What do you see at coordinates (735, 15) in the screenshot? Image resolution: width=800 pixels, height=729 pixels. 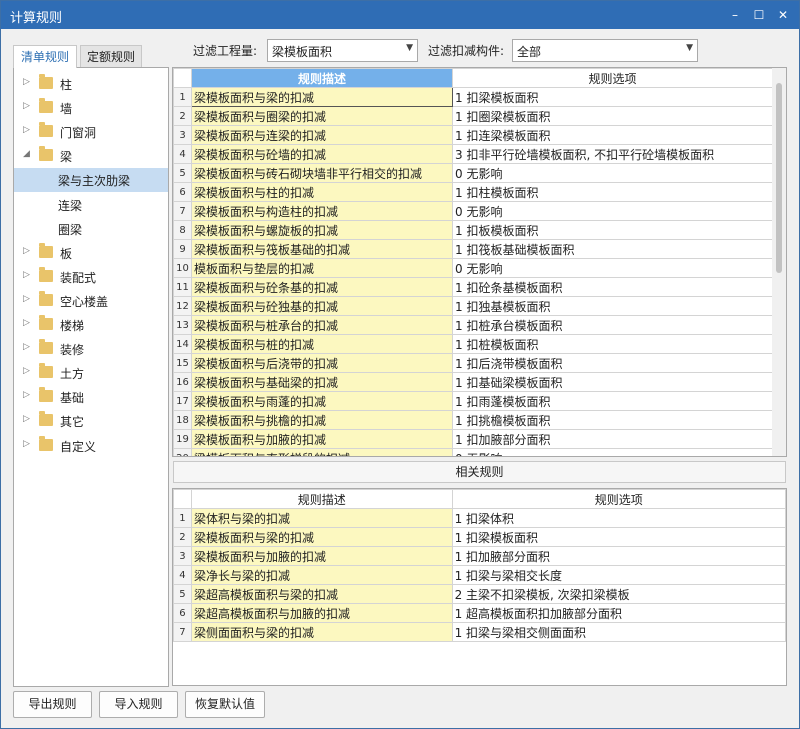 I see `minimize-button: –` at bounding box center [735, 15].